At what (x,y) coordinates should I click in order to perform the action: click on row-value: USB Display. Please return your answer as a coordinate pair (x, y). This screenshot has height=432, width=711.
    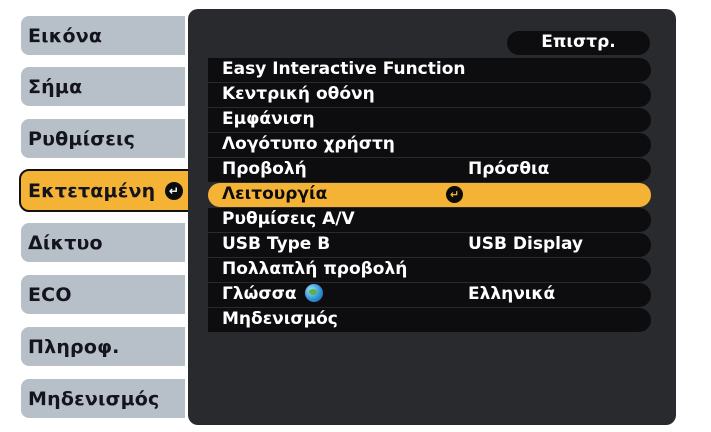
    Looking at the image, I should click on (526, 244).